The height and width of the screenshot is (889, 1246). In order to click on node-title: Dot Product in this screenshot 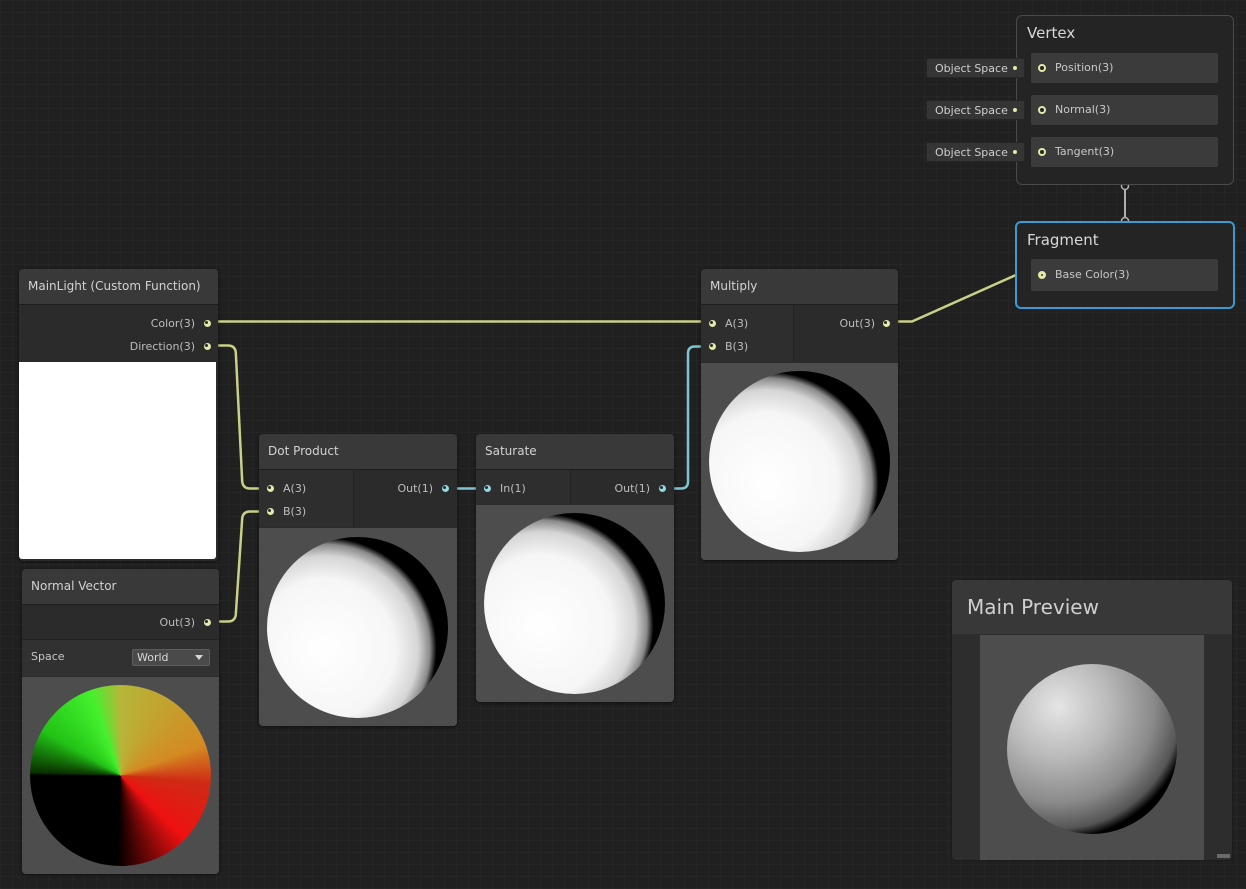, I will do `click(358, 452)`.